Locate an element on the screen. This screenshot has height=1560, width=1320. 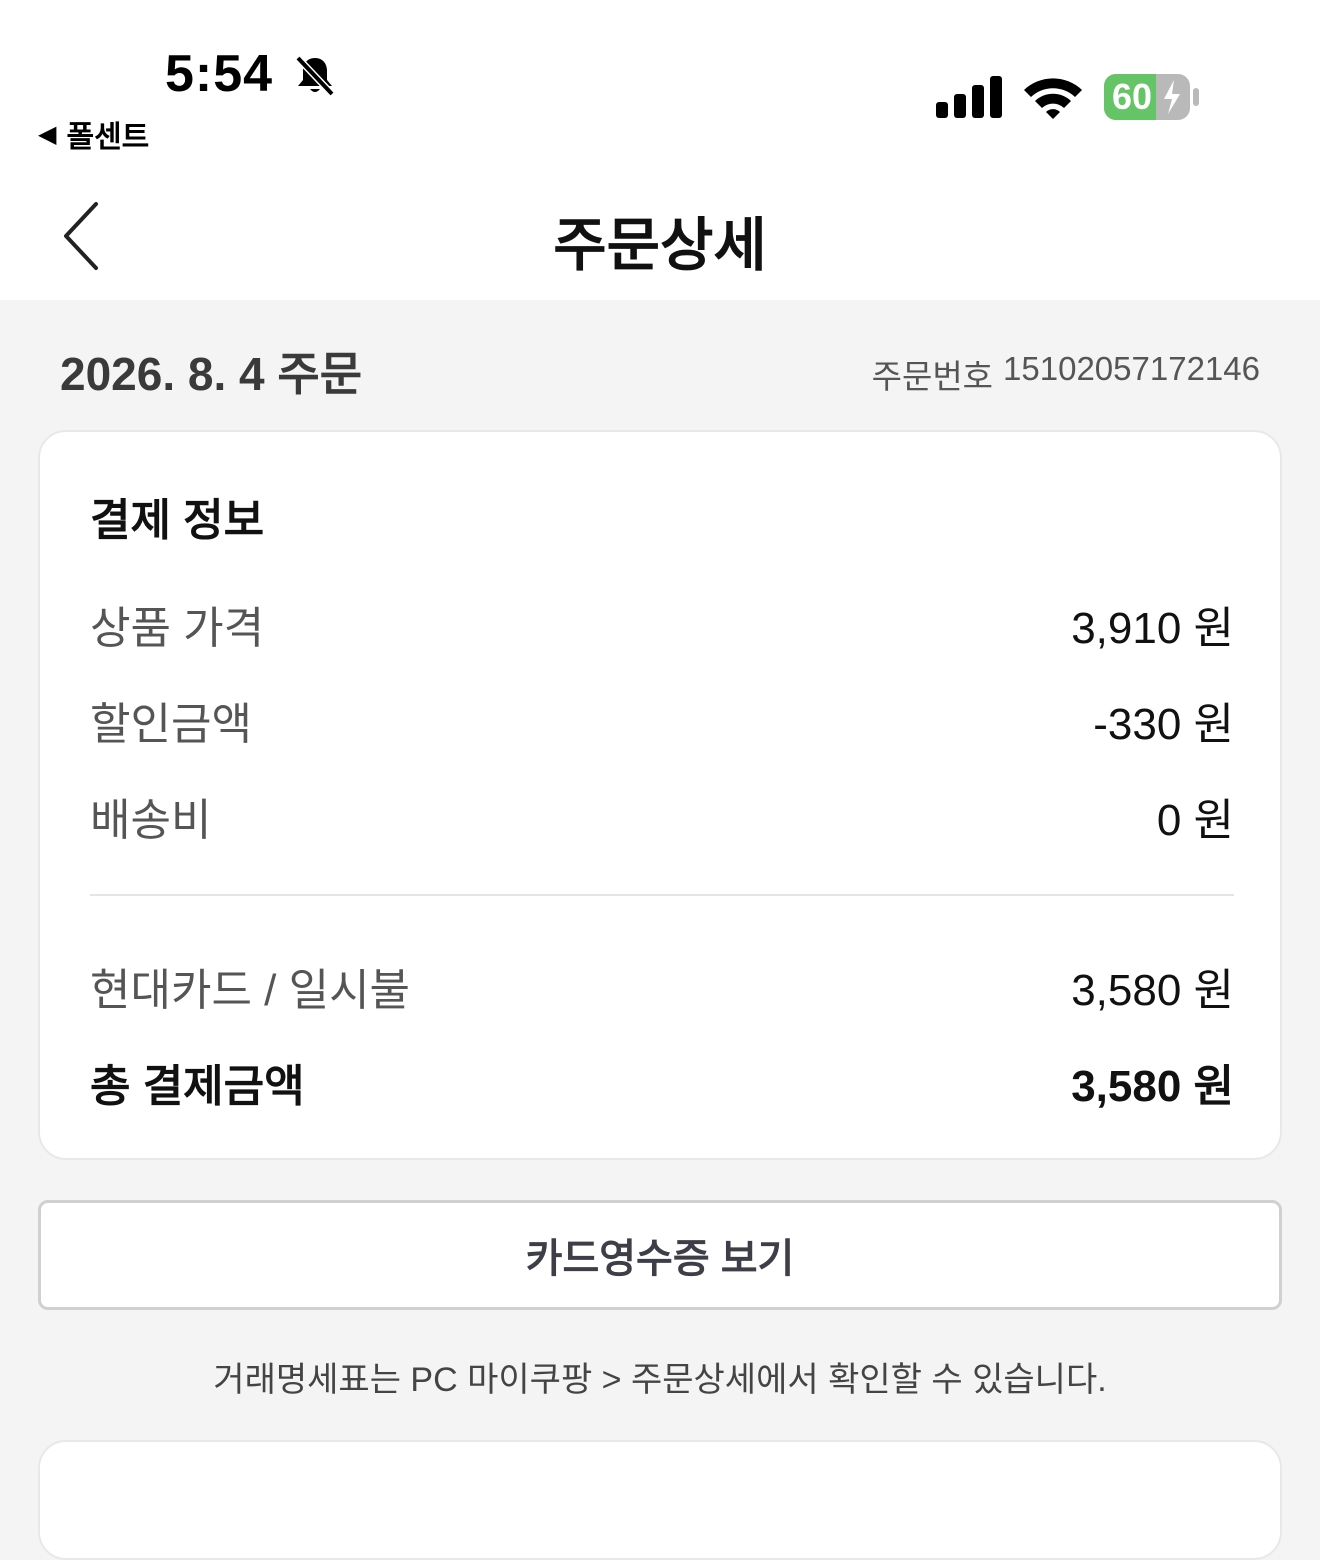
divider is located at coordinates (662, 895).